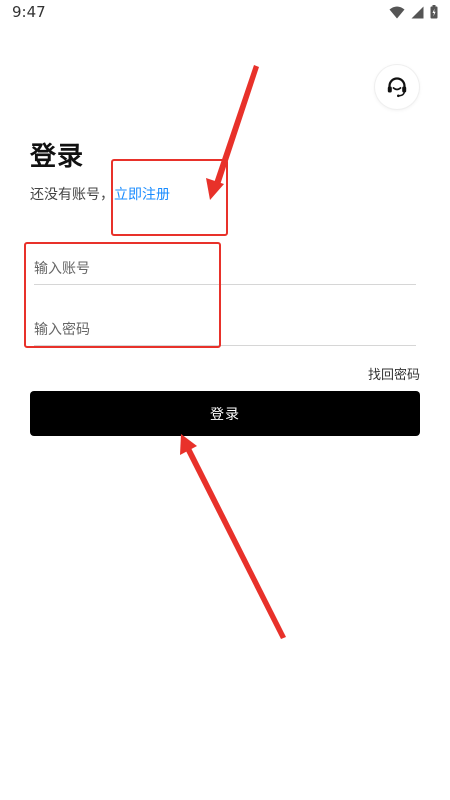  What do you see at coordinates (394, 373) in the screenshot?
I see `forgot-password-link: 找回密码` at bounding box center [394, 373].